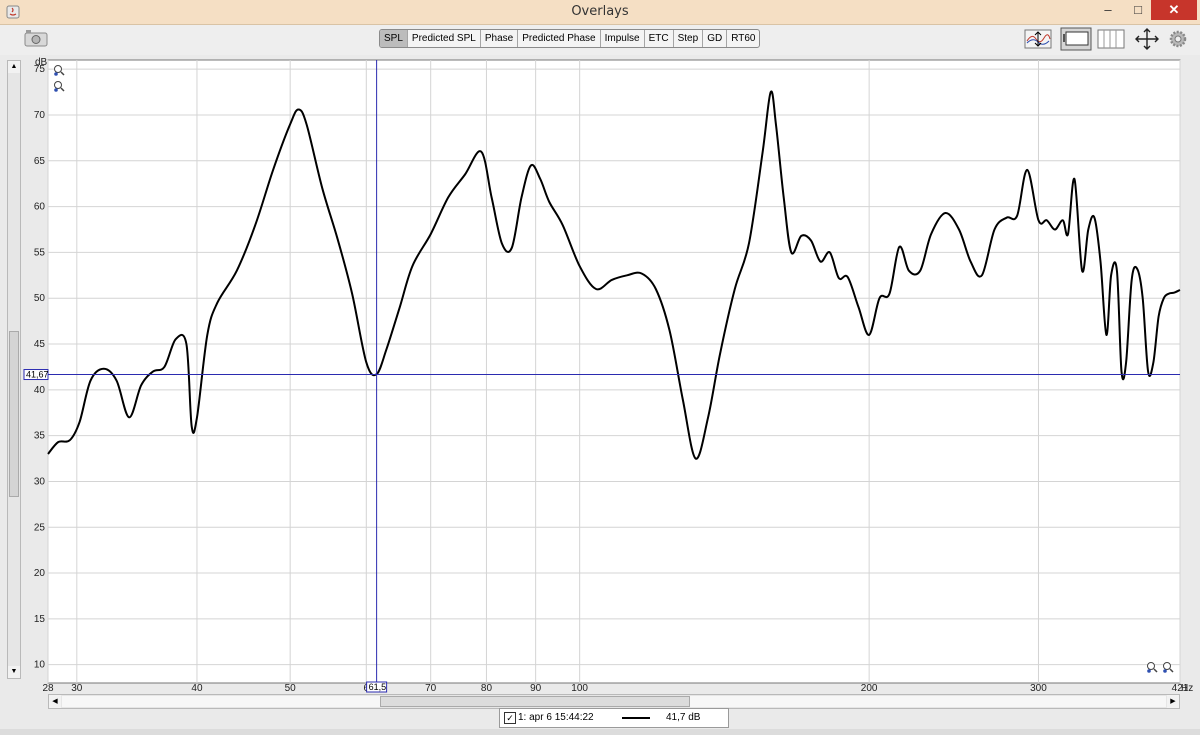  I want to click on close-button: ✕, so click(1174, 10).